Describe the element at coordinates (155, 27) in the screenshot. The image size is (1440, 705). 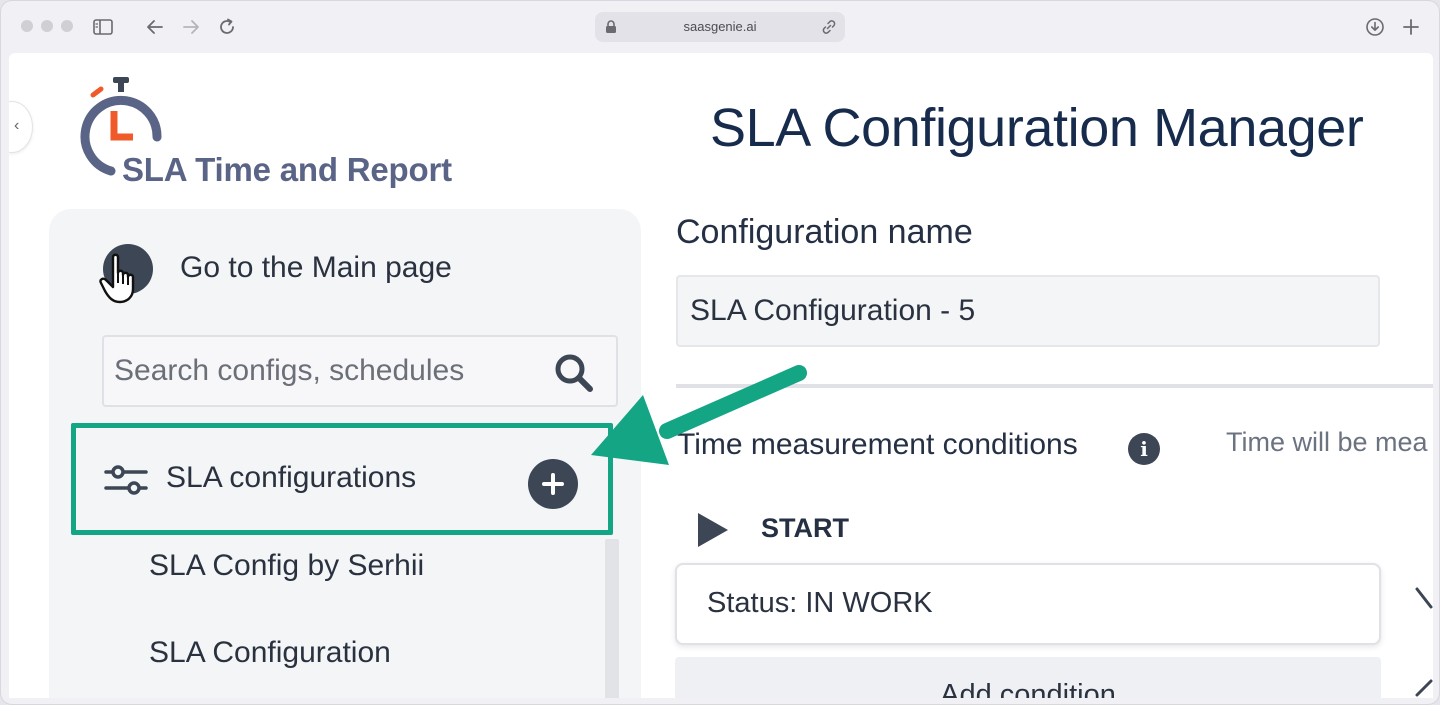
I see `back-arrow-icon` at that location.